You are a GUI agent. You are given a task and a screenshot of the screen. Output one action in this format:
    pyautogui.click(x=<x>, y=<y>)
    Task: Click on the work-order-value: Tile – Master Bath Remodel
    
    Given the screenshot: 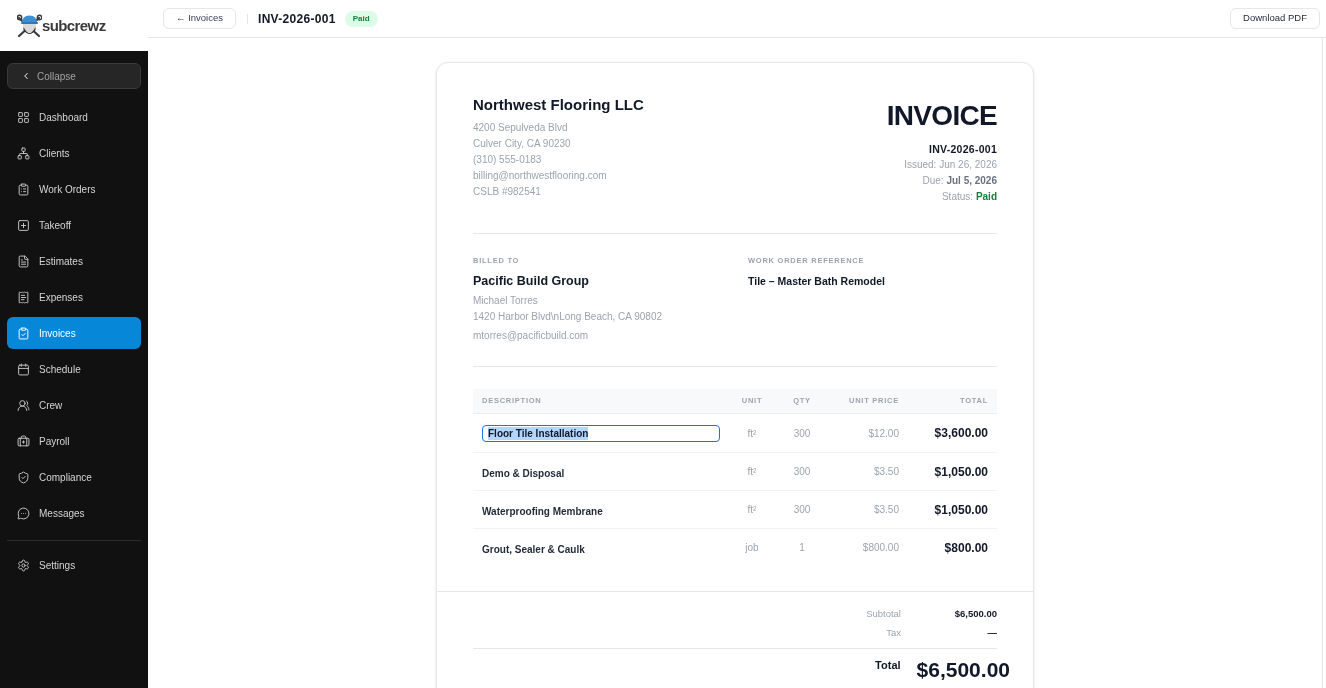 What is the action you would take?
    pyautogui.click(x=817, y=281)
    